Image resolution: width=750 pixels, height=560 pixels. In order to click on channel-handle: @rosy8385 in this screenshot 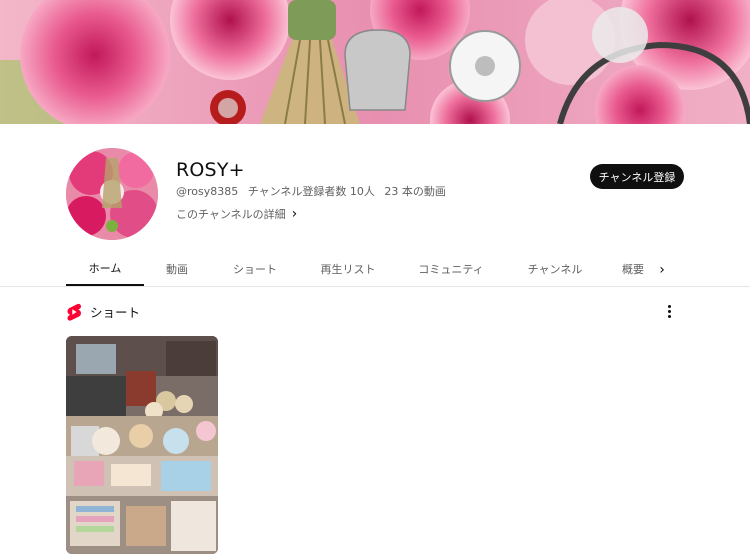, I will do `click(207, 191)`.